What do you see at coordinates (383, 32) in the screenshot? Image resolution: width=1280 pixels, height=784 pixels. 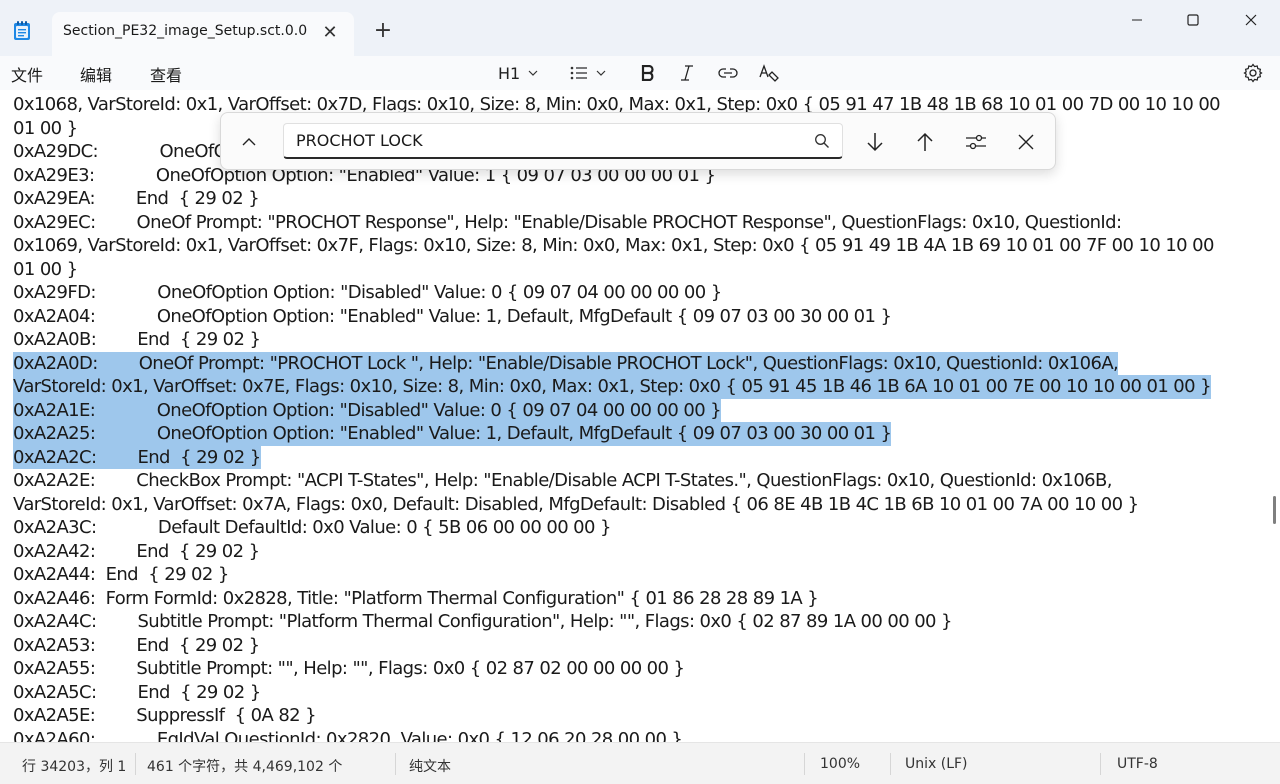 I see `new-tab-button: +` at bounding box center [383, 32].